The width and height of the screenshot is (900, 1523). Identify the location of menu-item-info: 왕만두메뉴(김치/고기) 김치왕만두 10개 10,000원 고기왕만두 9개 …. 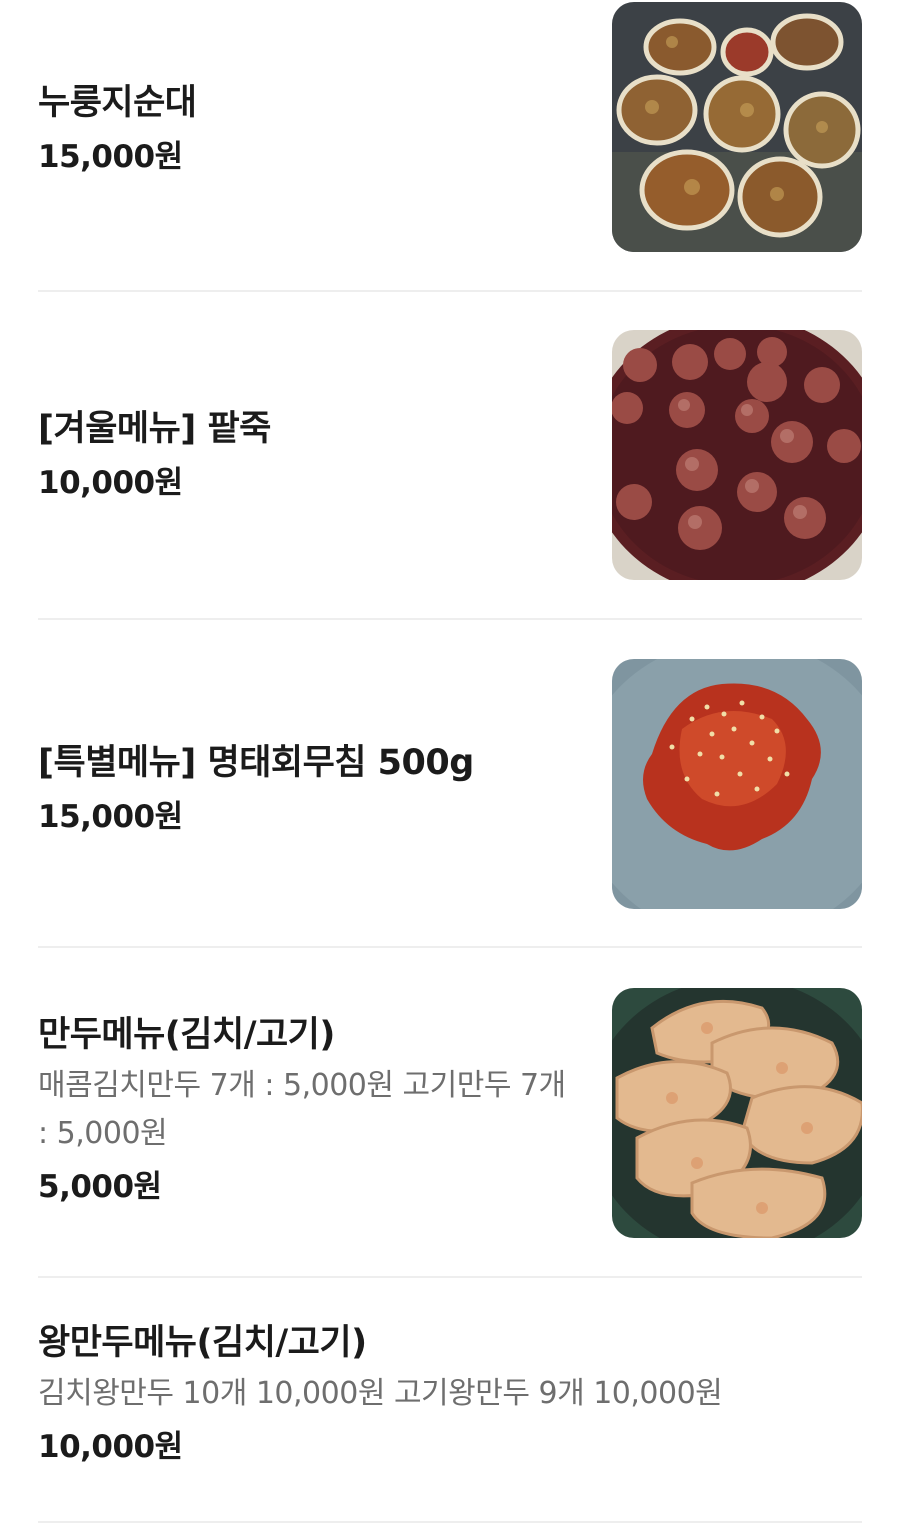
(438, 1395).